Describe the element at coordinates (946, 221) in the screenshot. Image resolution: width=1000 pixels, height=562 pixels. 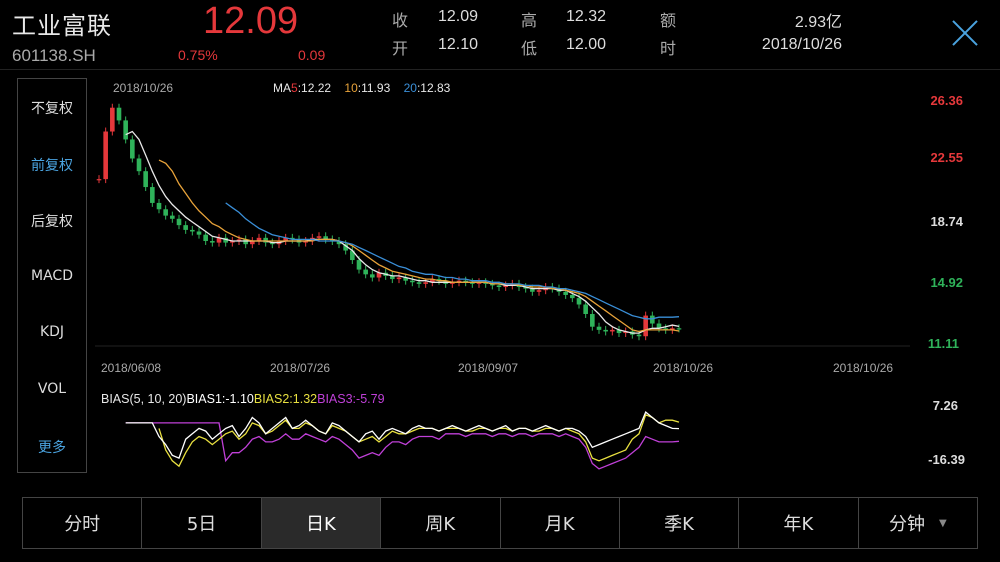
I see `y-tick-3: 18.74` at that location.